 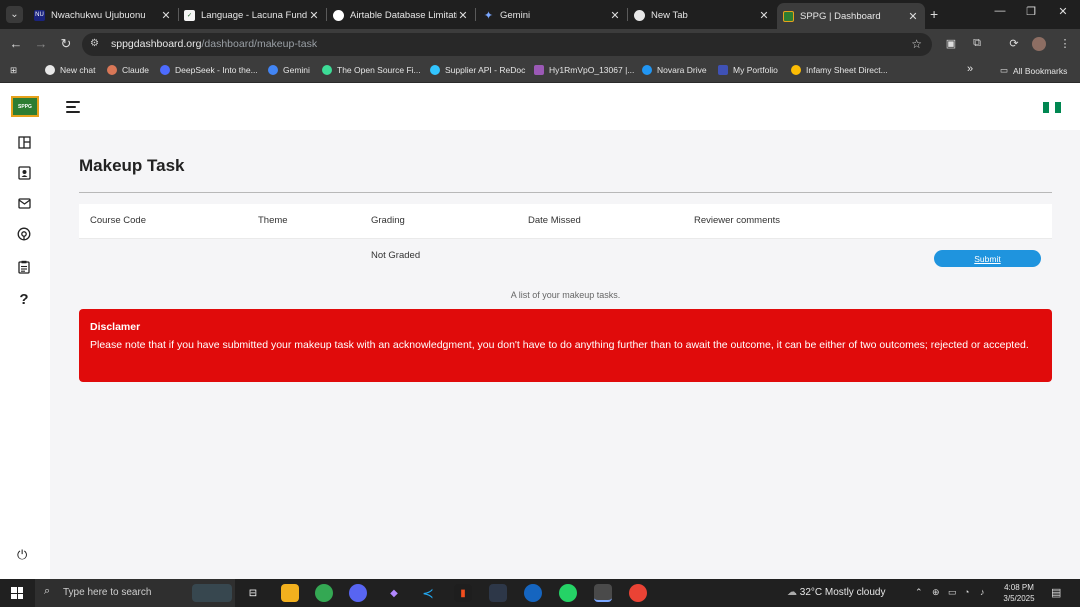 I want to click on dashboard-icon, so click(x=24, y=142).